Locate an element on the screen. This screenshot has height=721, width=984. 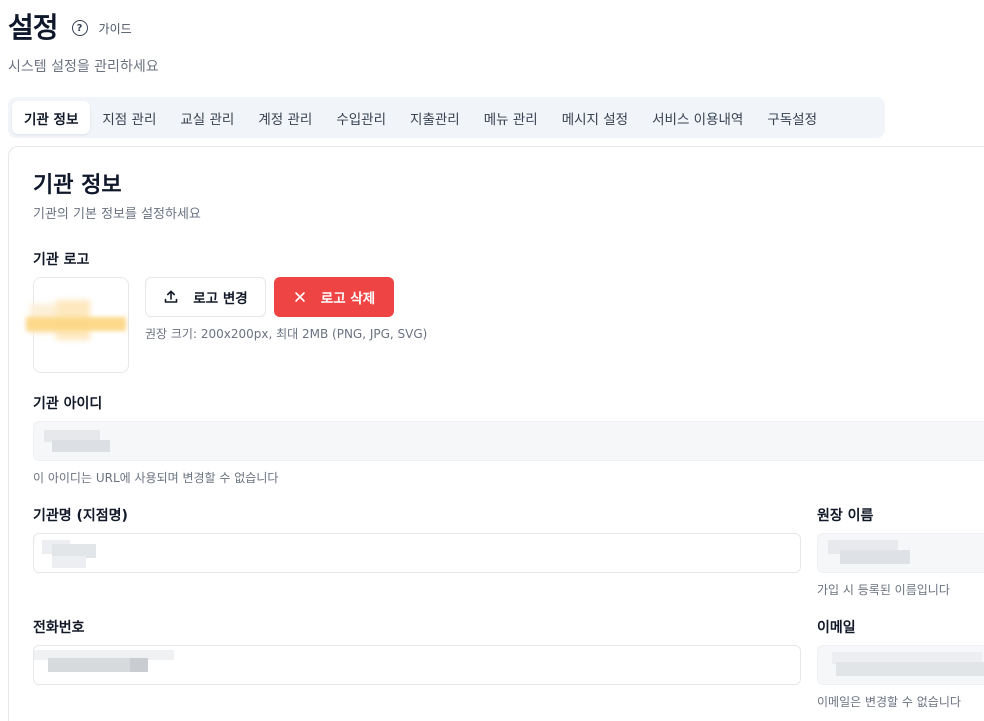
tab-expense: 지출관리 is located at coordinates (435, 117).